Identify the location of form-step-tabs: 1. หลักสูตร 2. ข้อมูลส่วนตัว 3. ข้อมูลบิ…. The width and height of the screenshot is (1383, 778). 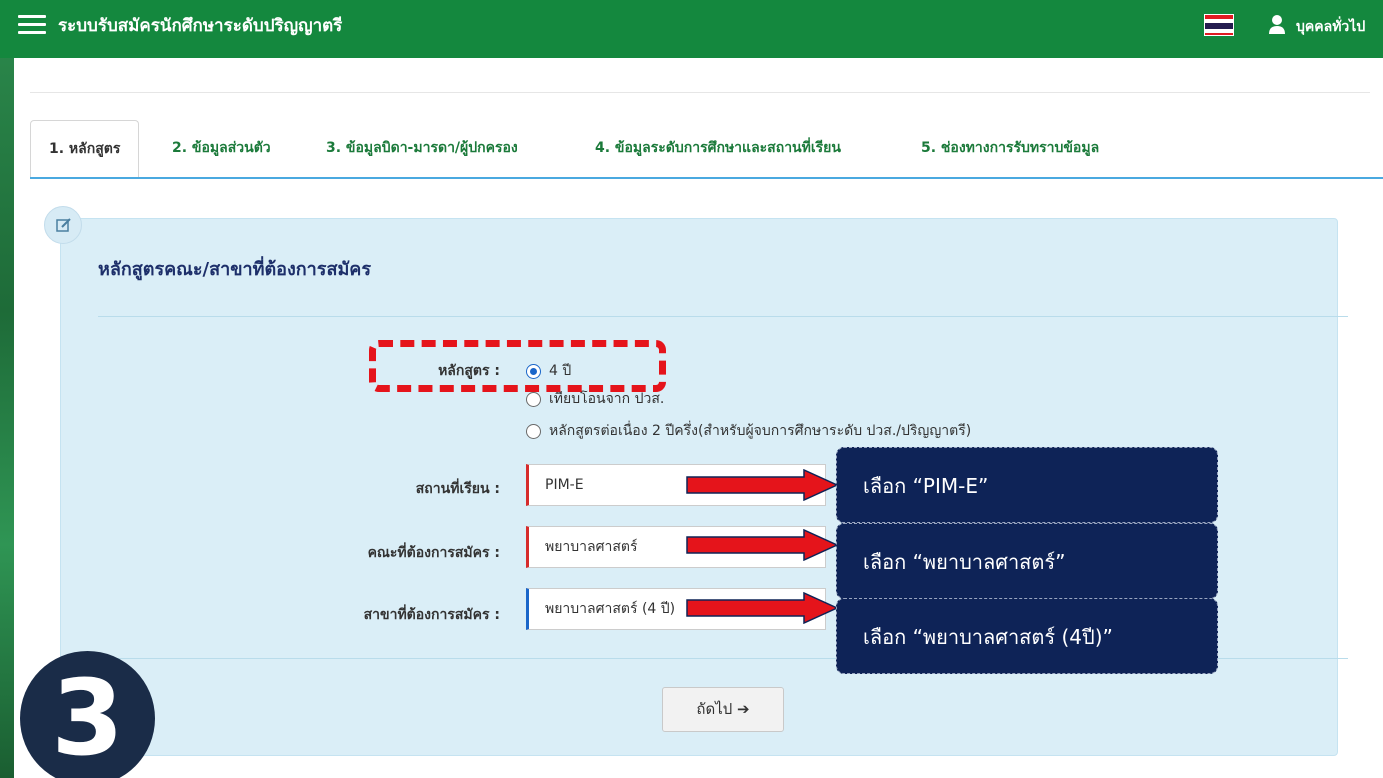
(705, 149).